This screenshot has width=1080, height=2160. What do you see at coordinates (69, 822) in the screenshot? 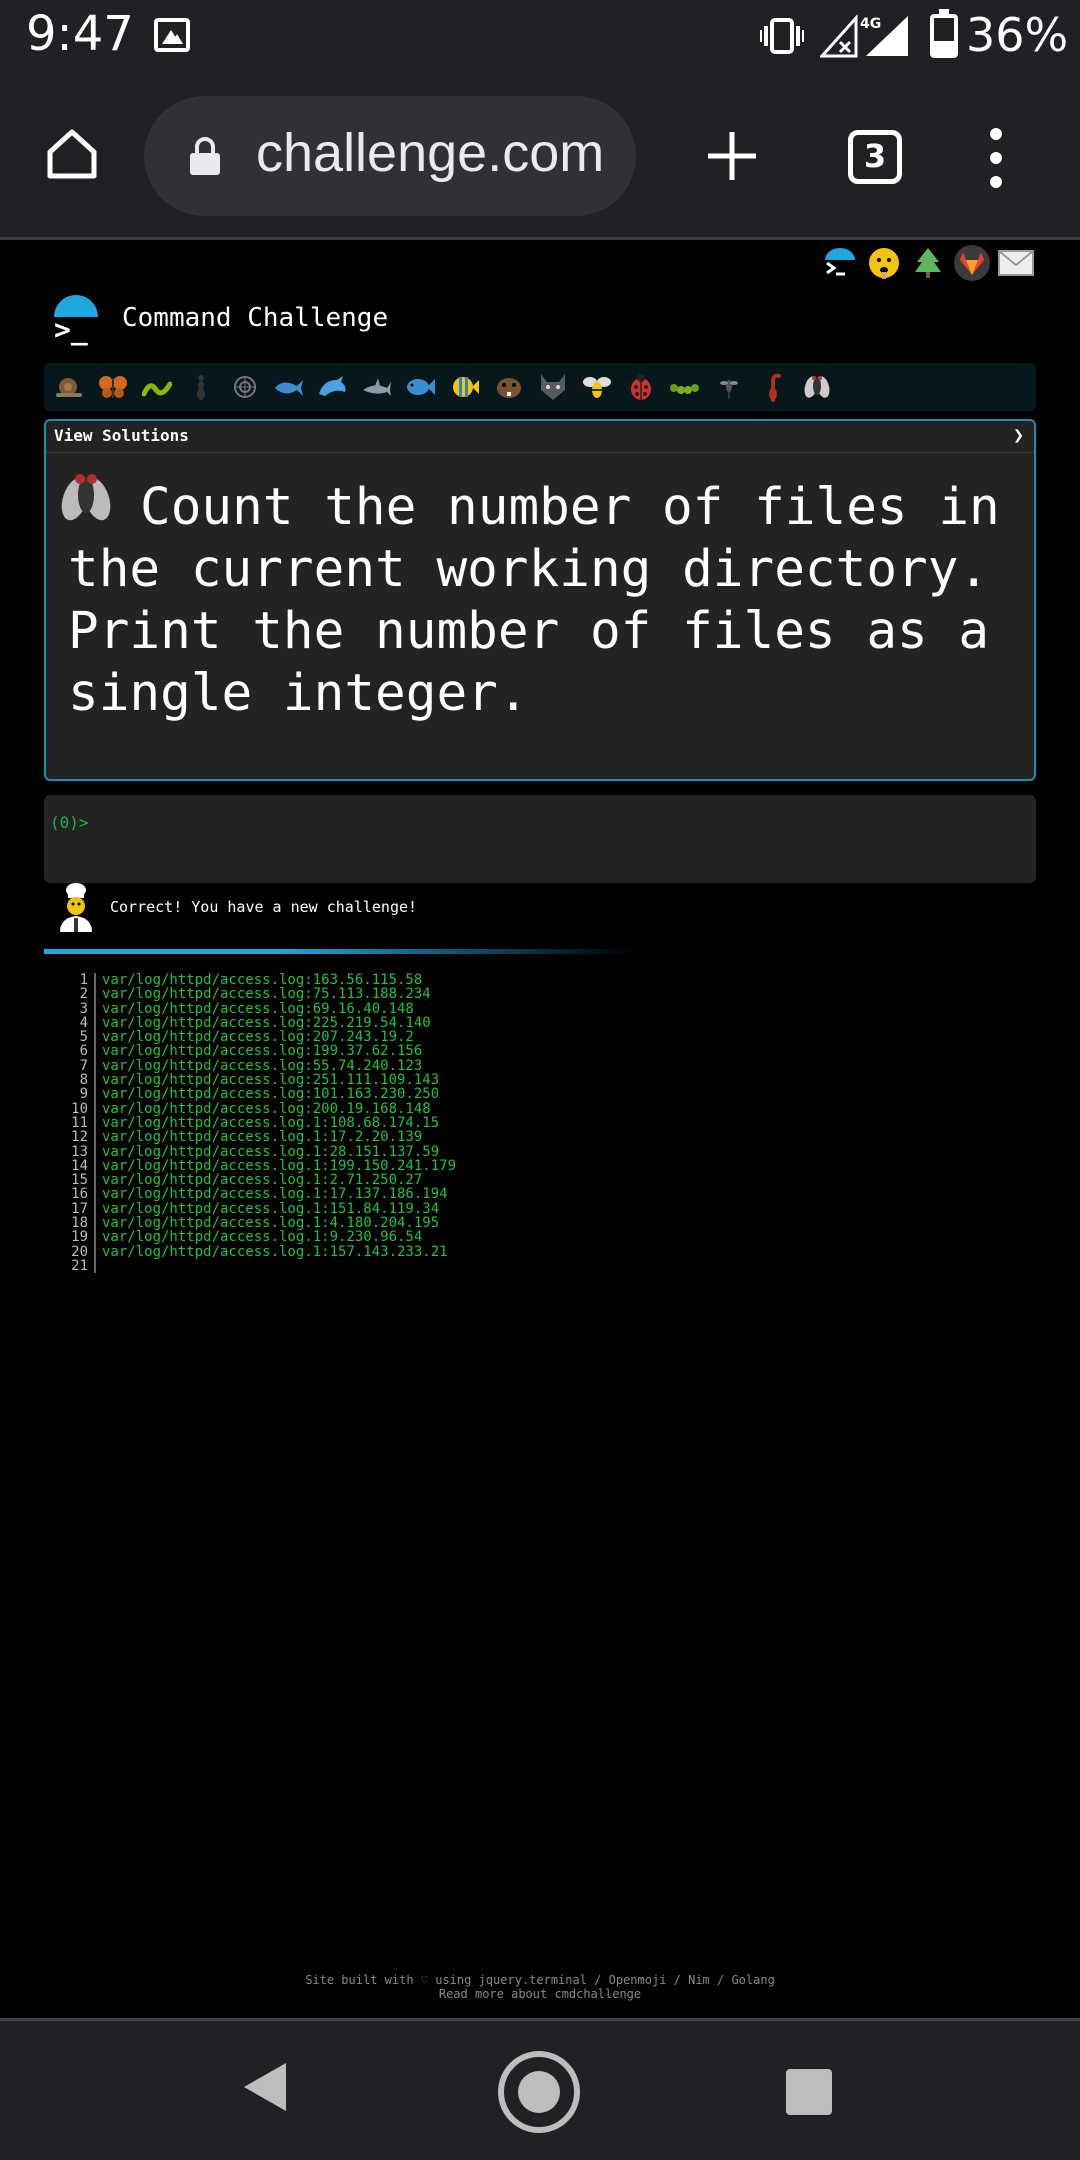
I see `terminal-prompt: (0)>` at bounding box center [69, 822].